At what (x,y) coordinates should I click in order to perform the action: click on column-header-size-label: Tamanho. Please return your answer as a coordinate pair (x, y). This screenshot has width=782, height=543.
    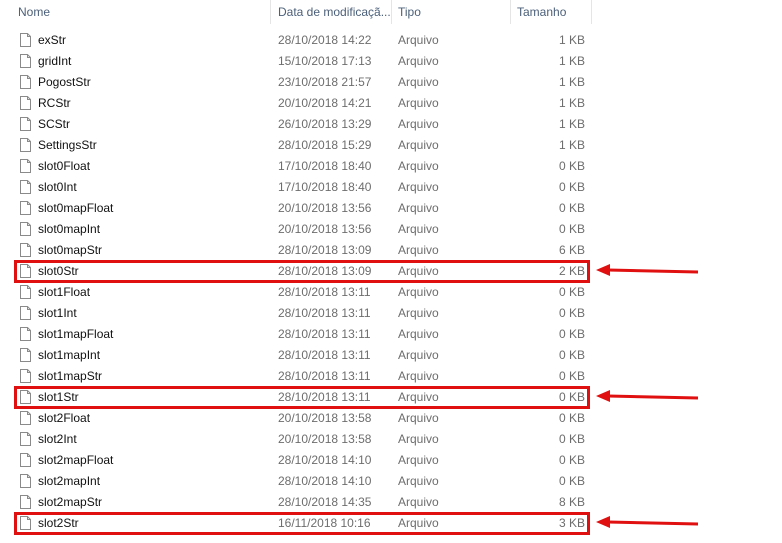
    Looking at the image, I should click on (542, 12).